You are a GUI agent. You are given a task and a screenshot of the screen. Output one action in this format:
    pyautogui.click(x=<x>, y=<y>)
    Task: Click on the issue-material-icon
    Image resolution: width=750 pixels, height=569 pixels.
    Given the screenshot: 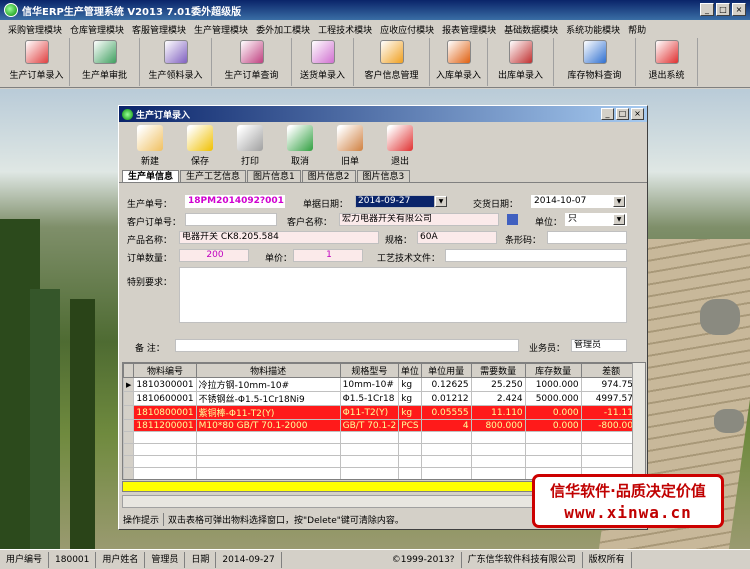 What is the action you would take?
    pyautogui.click(x=175, y=52)
    